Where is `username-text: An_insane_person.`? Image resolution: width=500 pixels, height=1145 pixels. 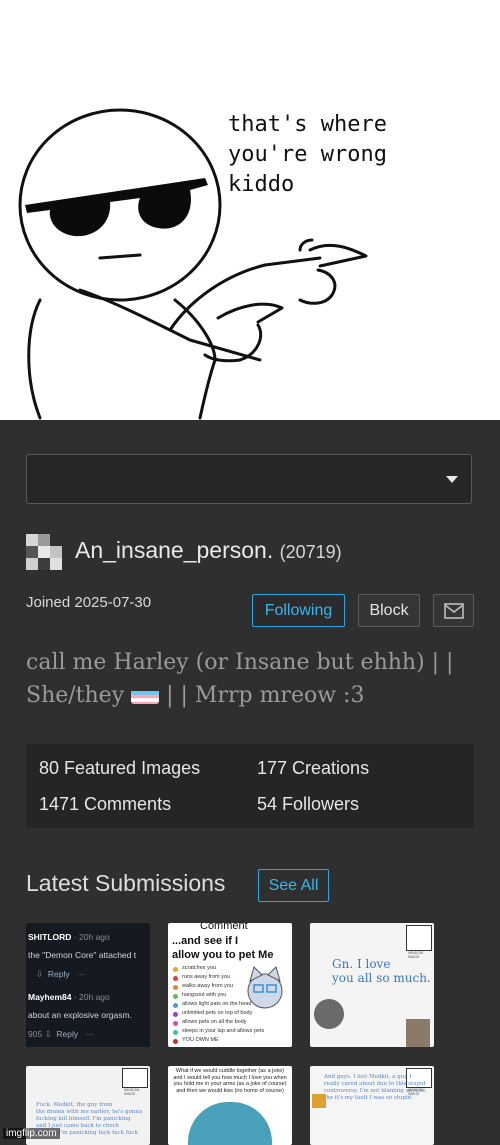 username-text: An_insane_person. is located at coordinates (174, 550).